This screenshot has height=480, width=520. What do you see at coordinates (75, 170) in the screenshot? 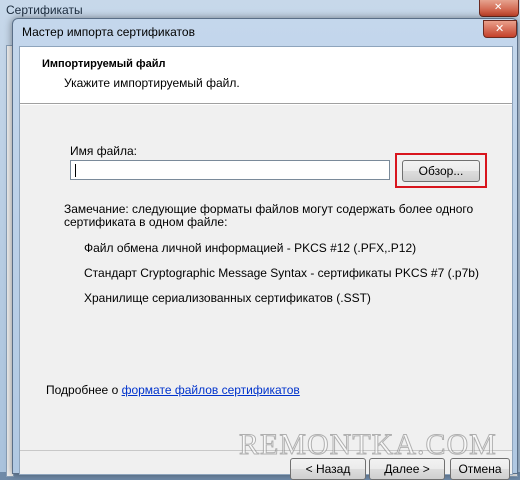
I see `text-caret` at bounding box center [75, 170].